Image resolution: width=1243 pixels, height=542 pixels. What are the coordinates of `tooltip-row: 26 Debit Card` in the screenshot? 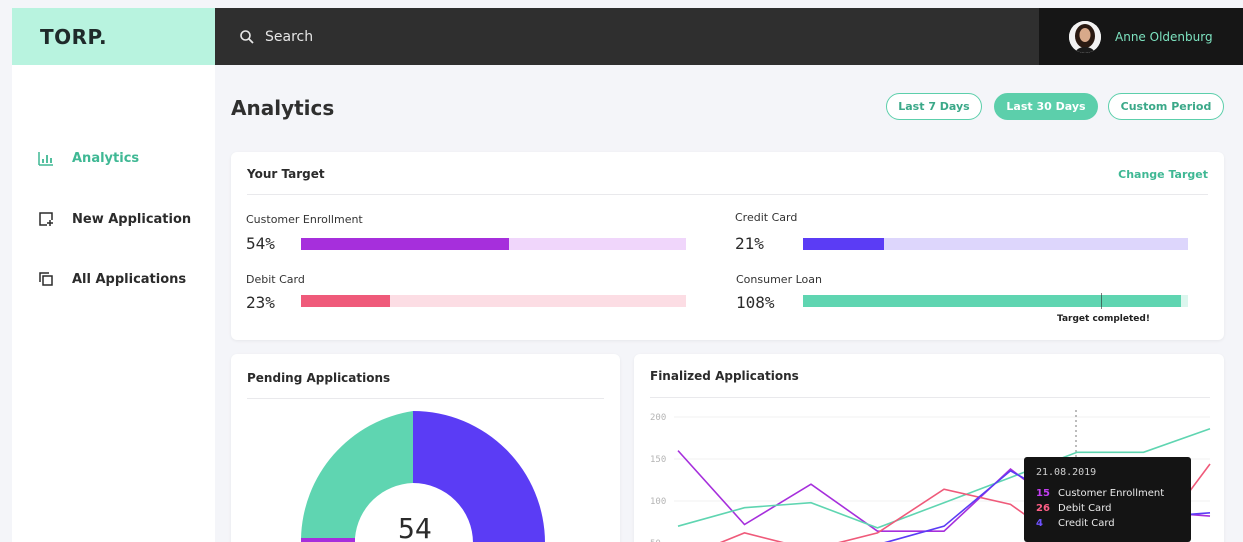 It's located at (1107, 508).